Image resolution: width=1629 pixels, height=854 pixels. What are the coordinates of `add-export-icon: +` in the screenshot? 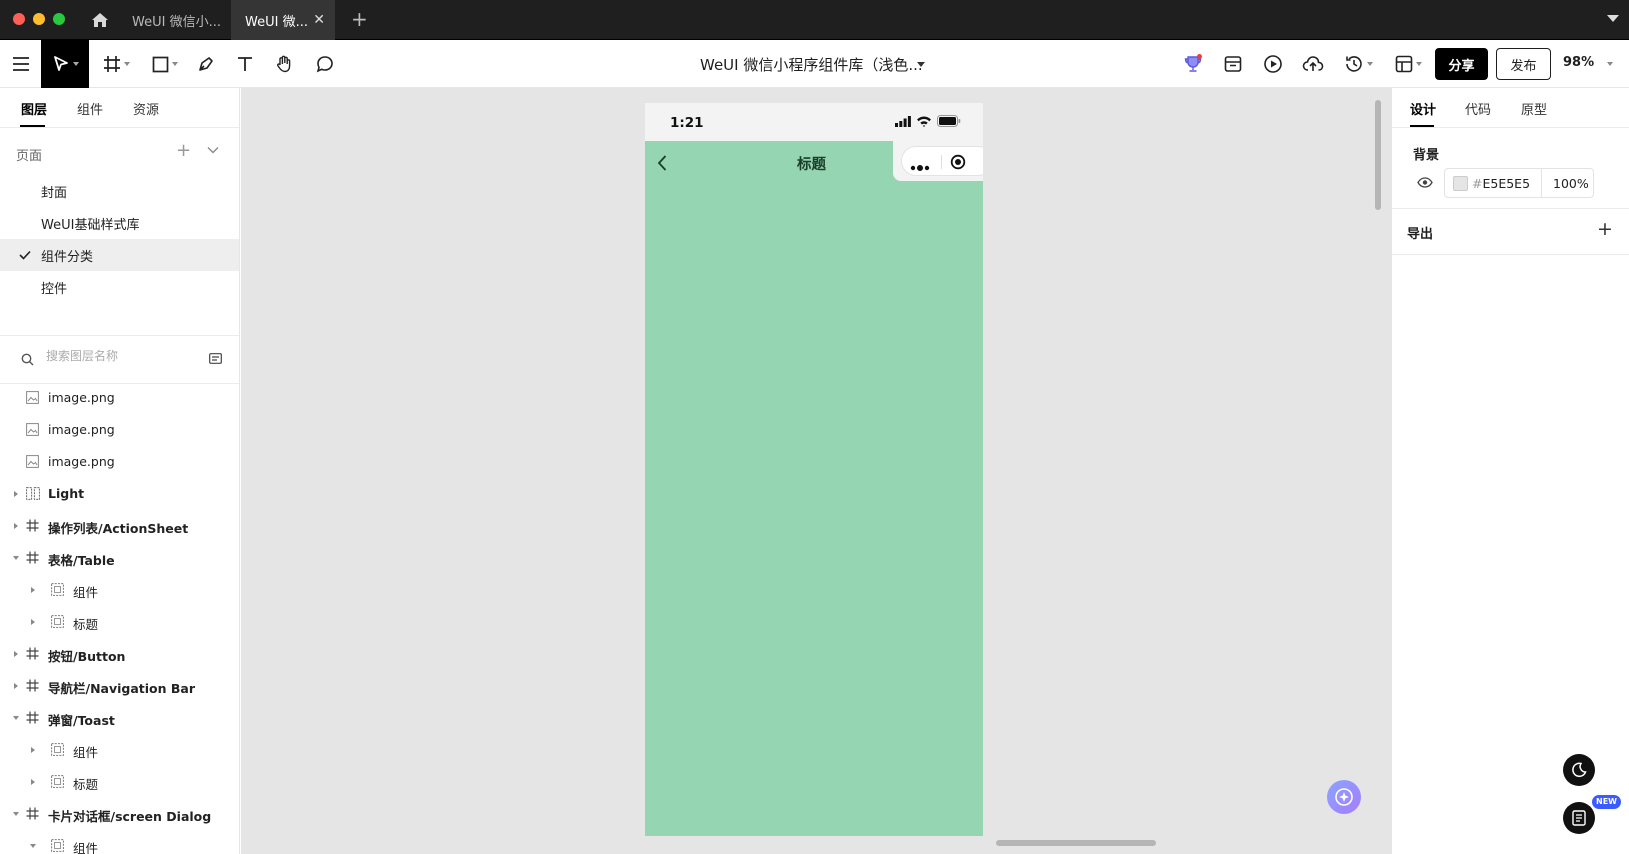 It's located at (1605, 229).